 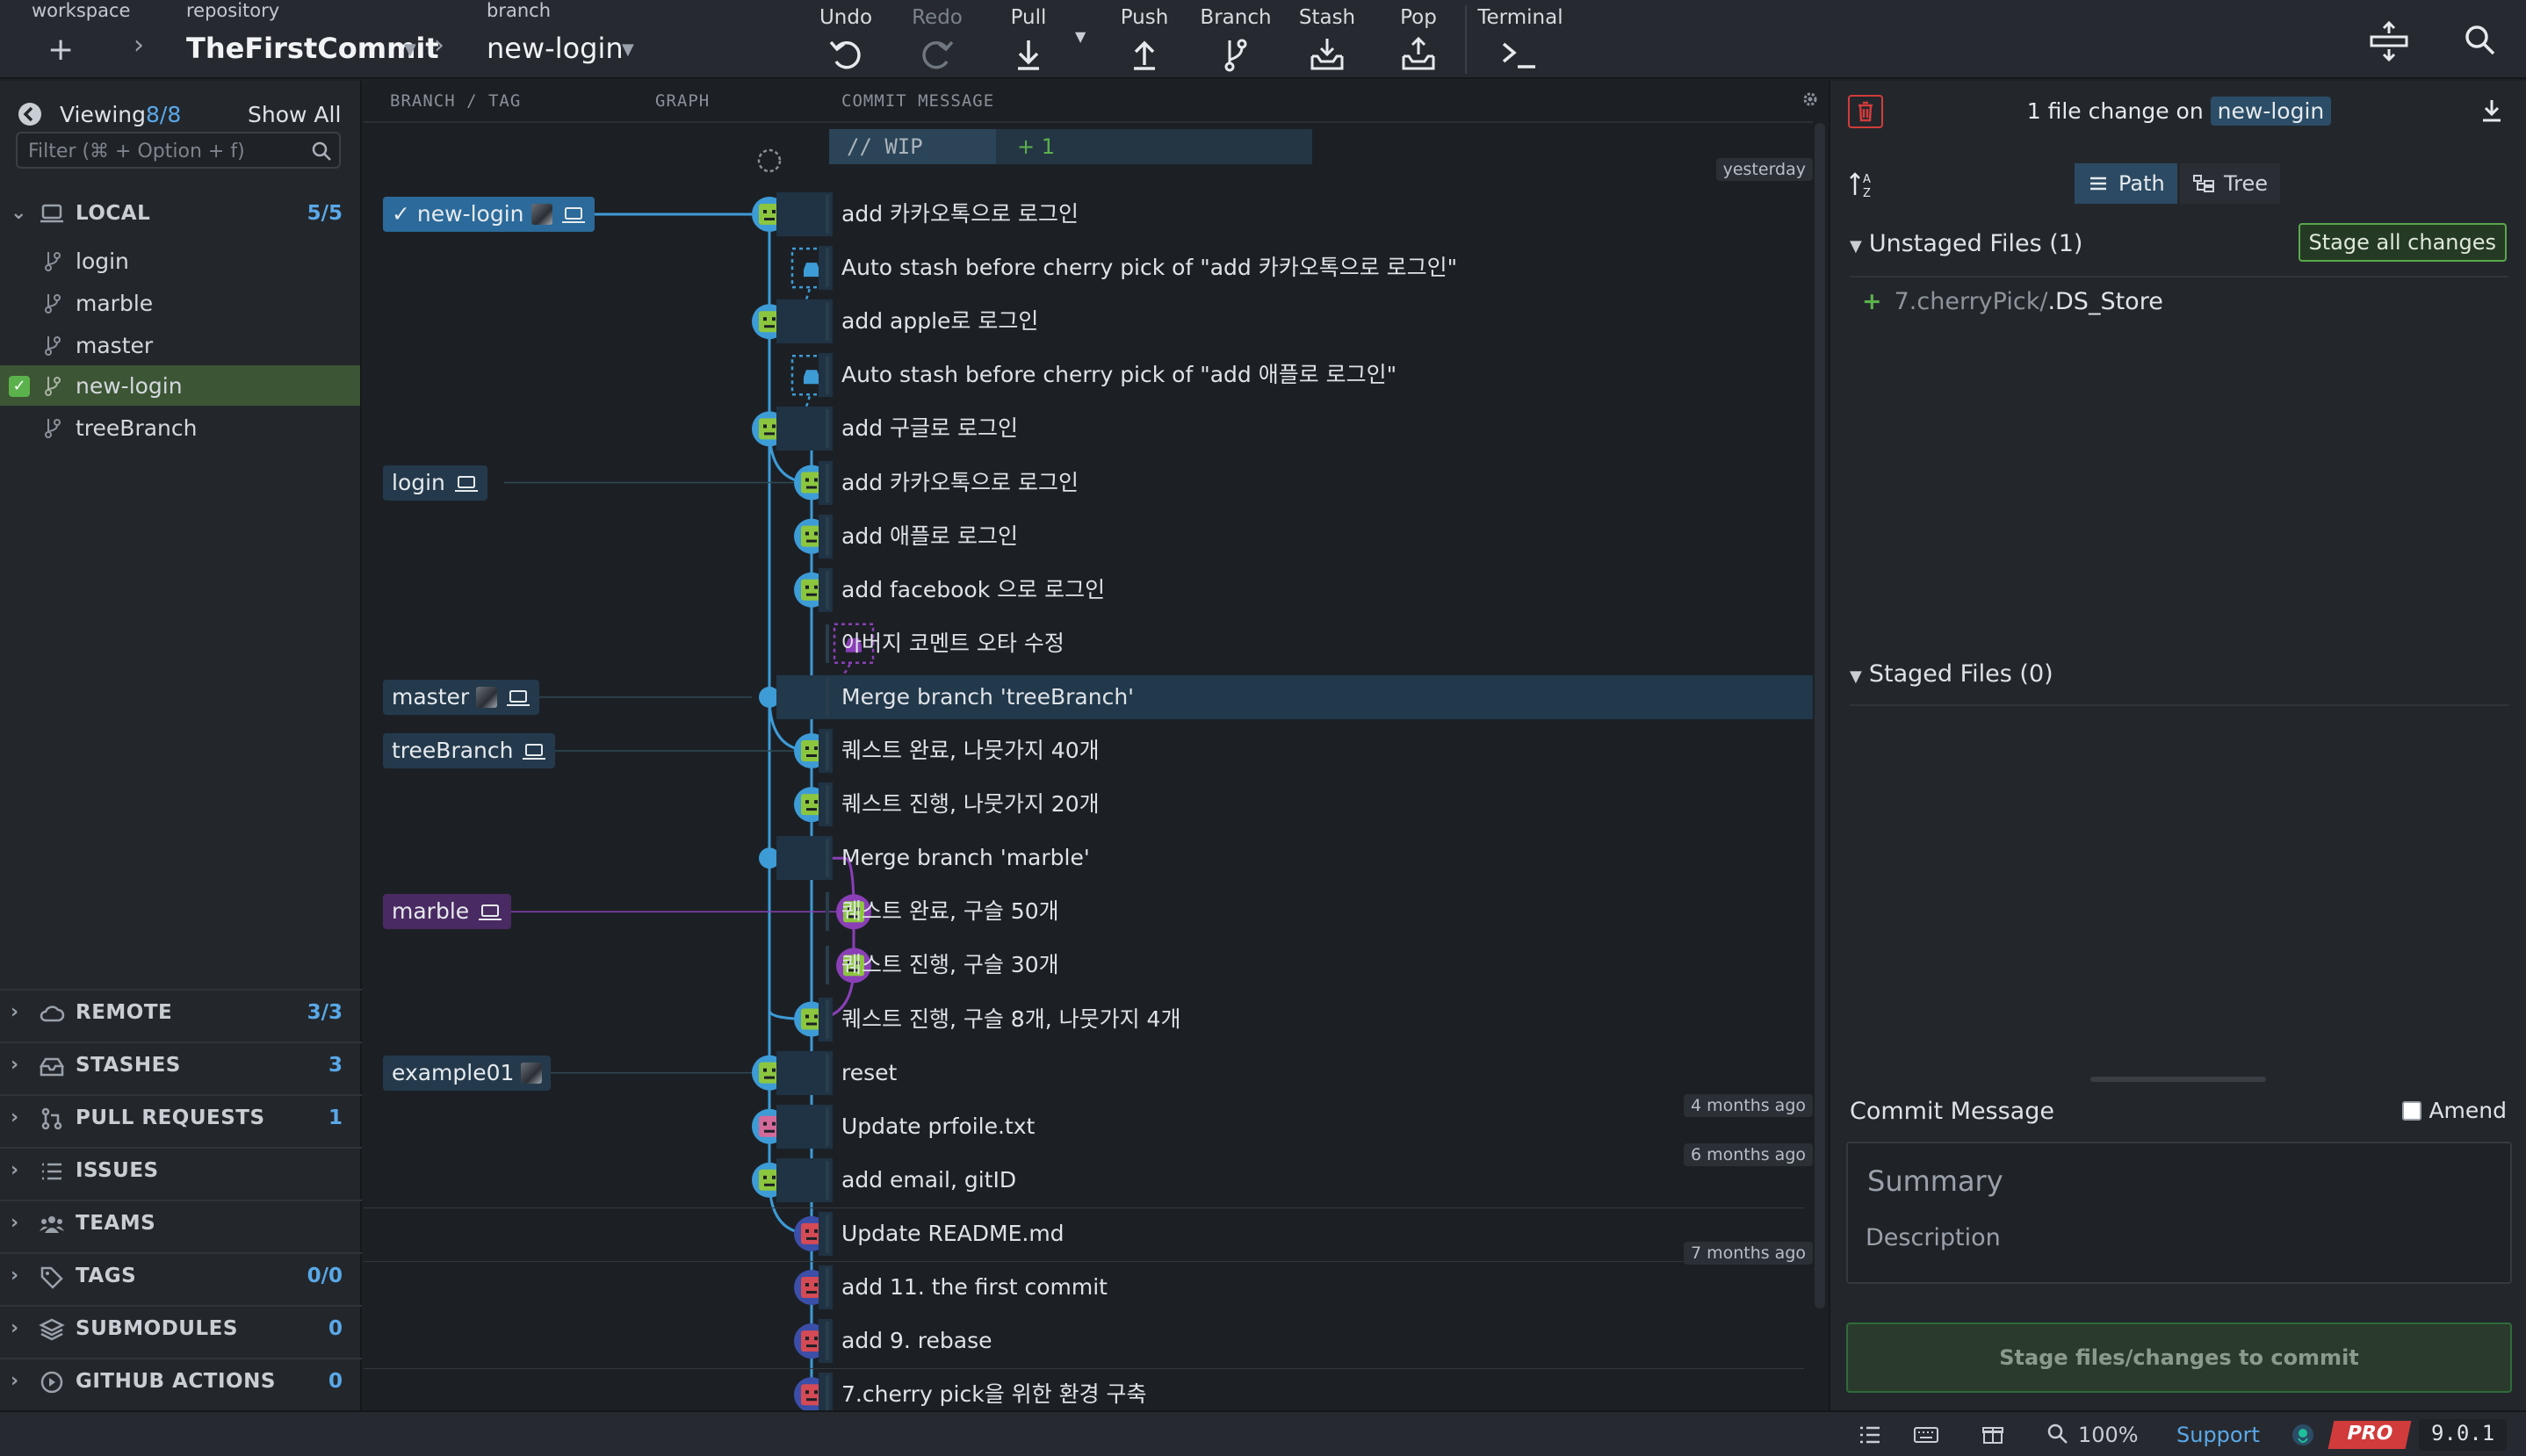 I want to click on path-view-toggle: Path, so click(x=2126, y=183).